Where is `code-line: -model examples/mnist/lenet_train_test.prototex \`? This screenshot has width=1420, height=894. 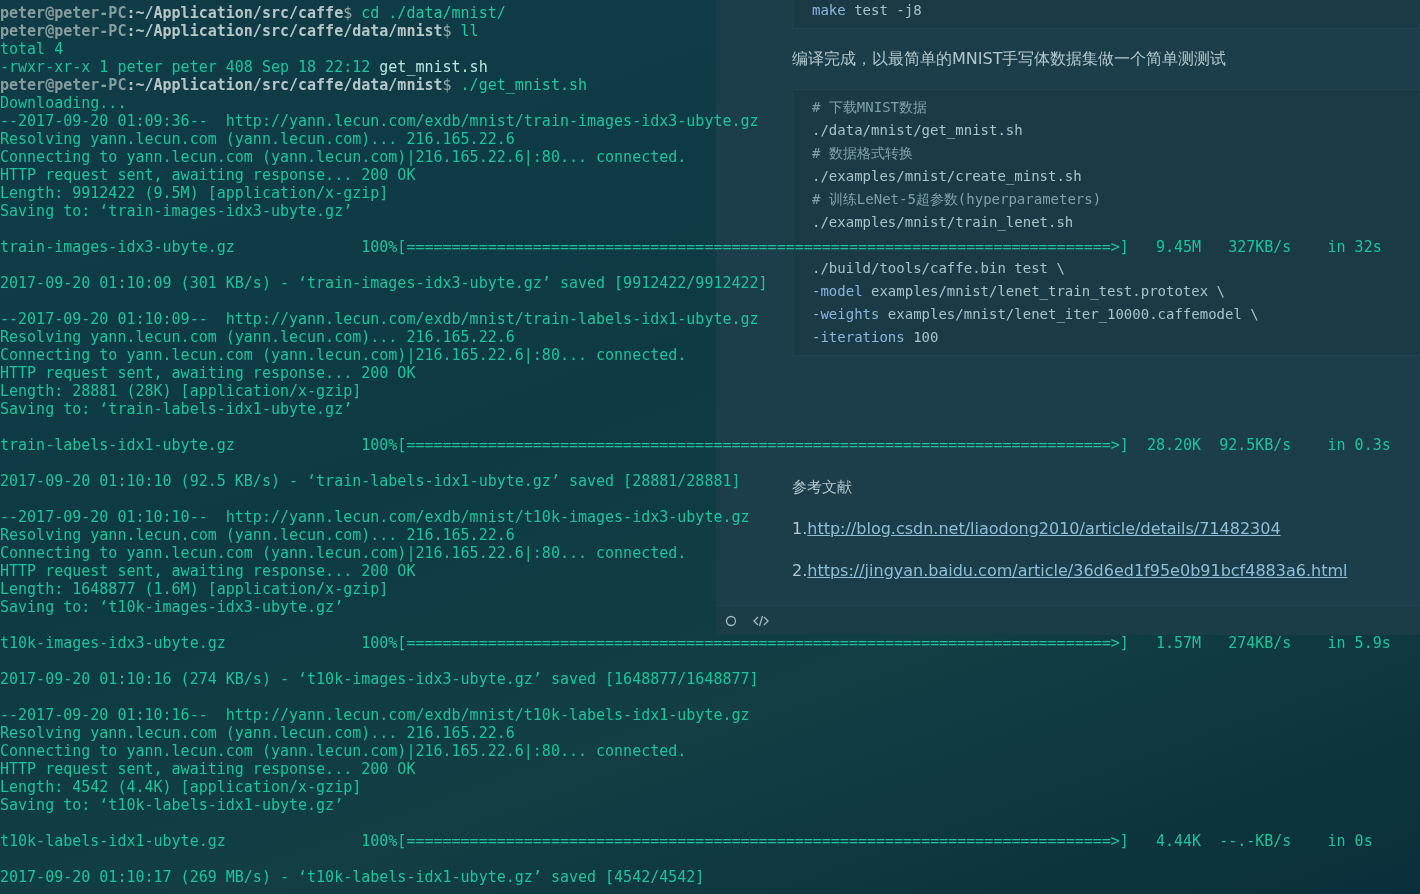 code-line: -model examples/mnist/lenet_train_test.prototex \ is located at coordinates (1018, 292).